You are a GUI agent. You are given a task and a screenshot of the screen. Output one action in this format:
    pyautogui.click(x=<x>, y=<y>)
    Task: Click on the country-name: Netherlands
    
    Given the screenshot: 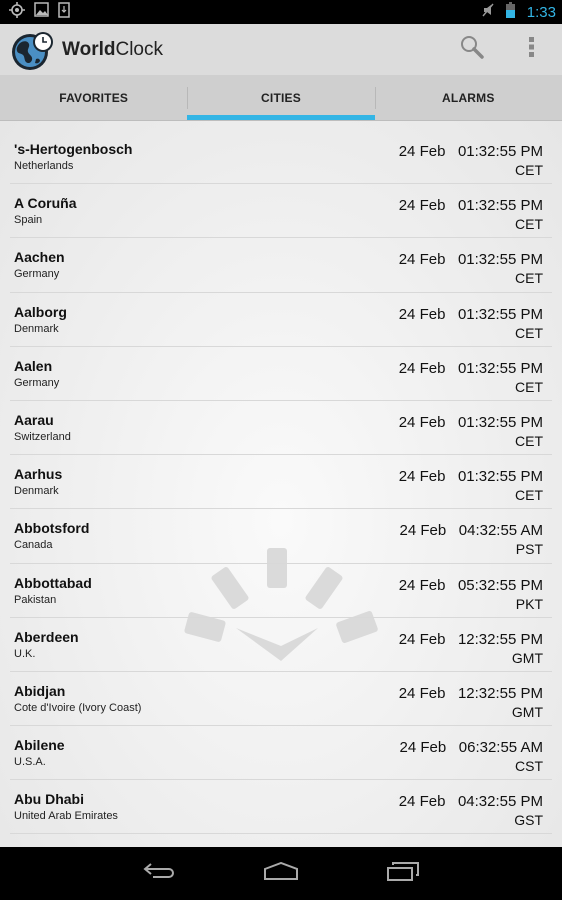 What is the action you would take?
    pyautogui.click(x=44, y=166)
    